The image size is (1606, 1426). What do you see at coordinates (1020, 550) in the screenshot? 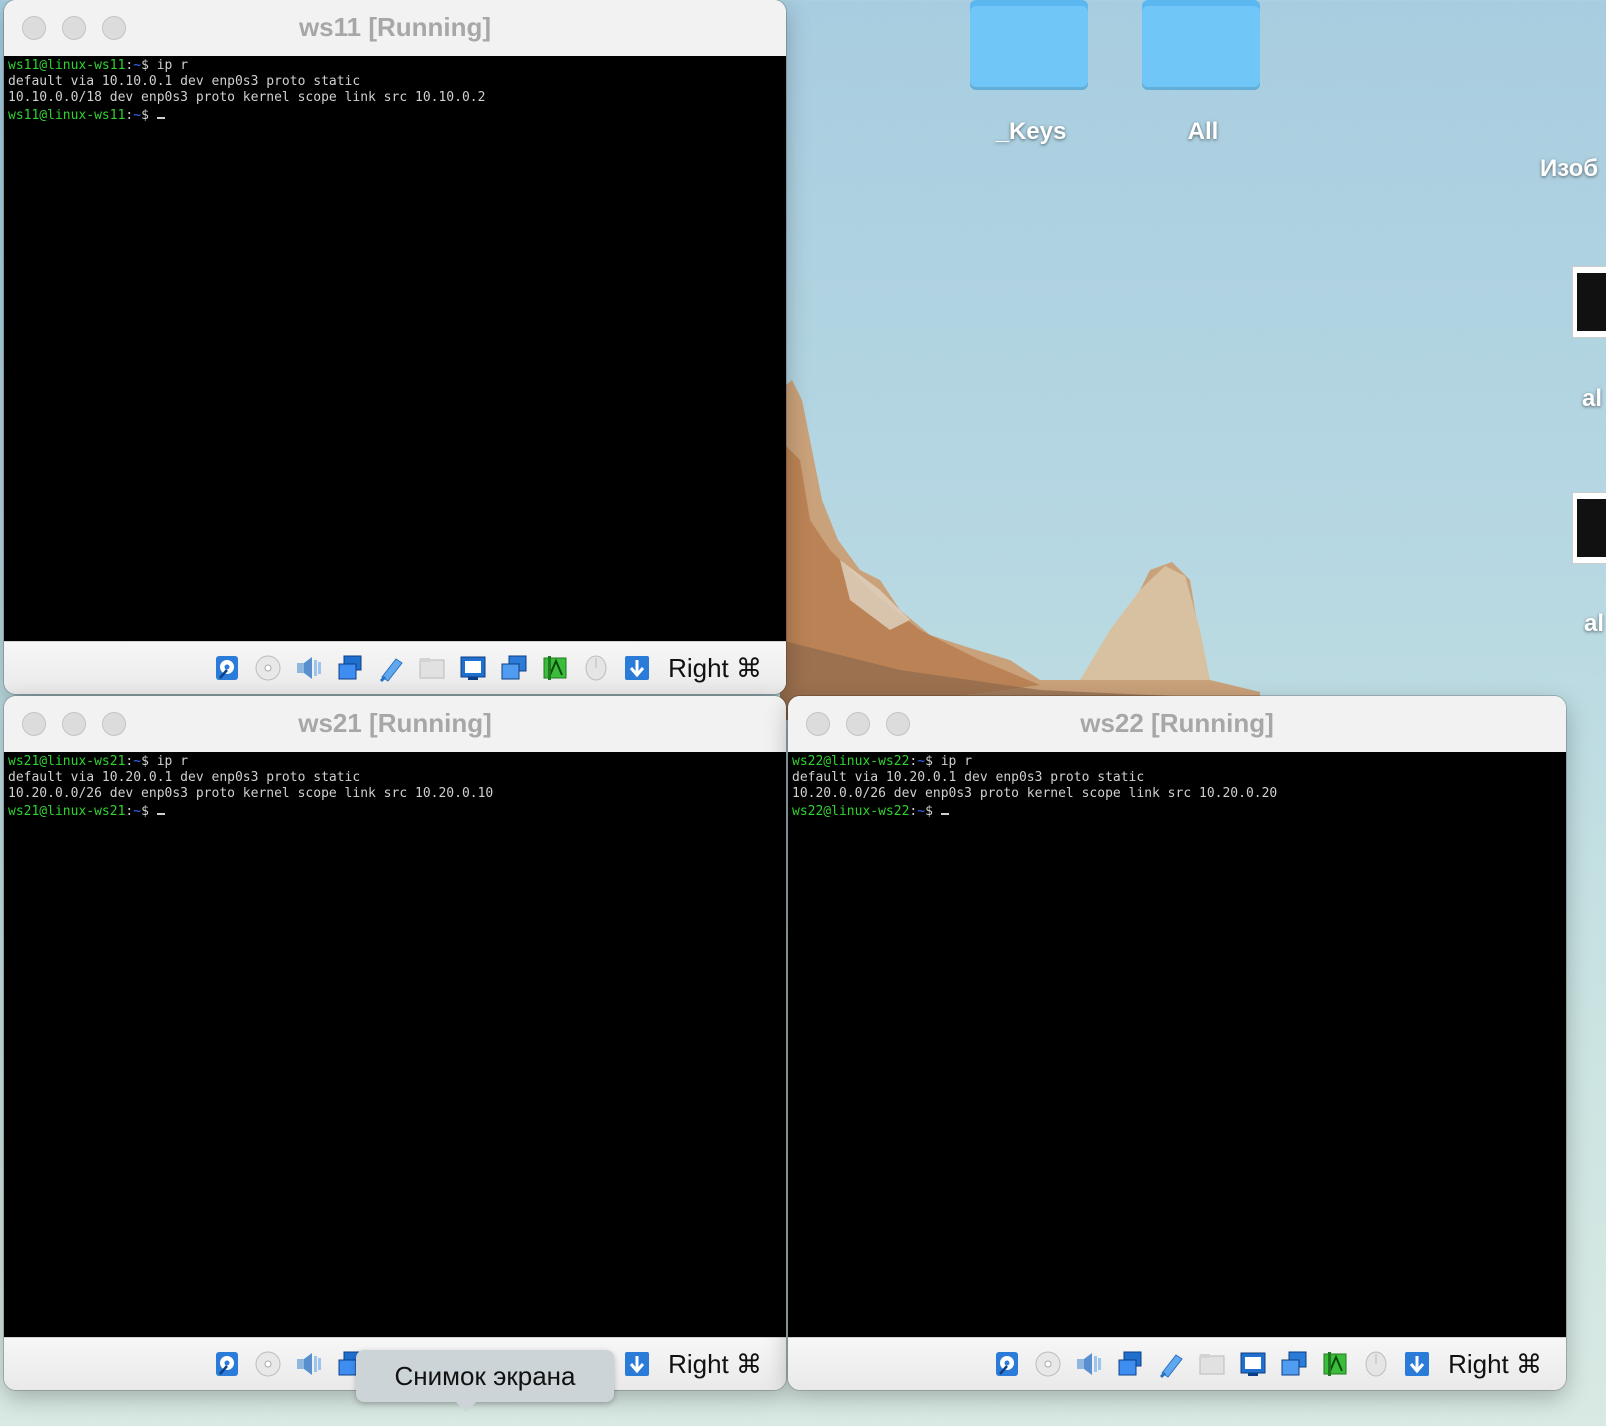
I see `desktop-wallpaper-rocks` at bounding box center [1020, 550].